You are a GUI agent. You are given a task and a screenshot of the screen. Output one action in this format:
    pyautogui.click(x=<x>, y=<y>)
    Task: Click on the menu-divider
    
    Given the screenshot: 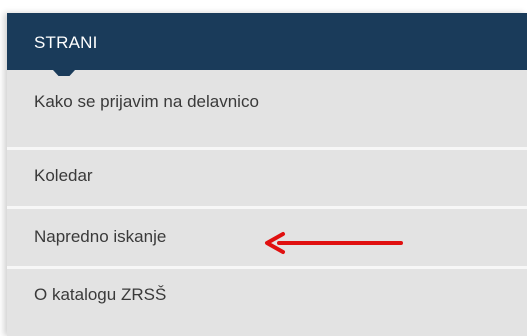 What is the action you would take?
    pyautogui.click(x=267, y=207)
    